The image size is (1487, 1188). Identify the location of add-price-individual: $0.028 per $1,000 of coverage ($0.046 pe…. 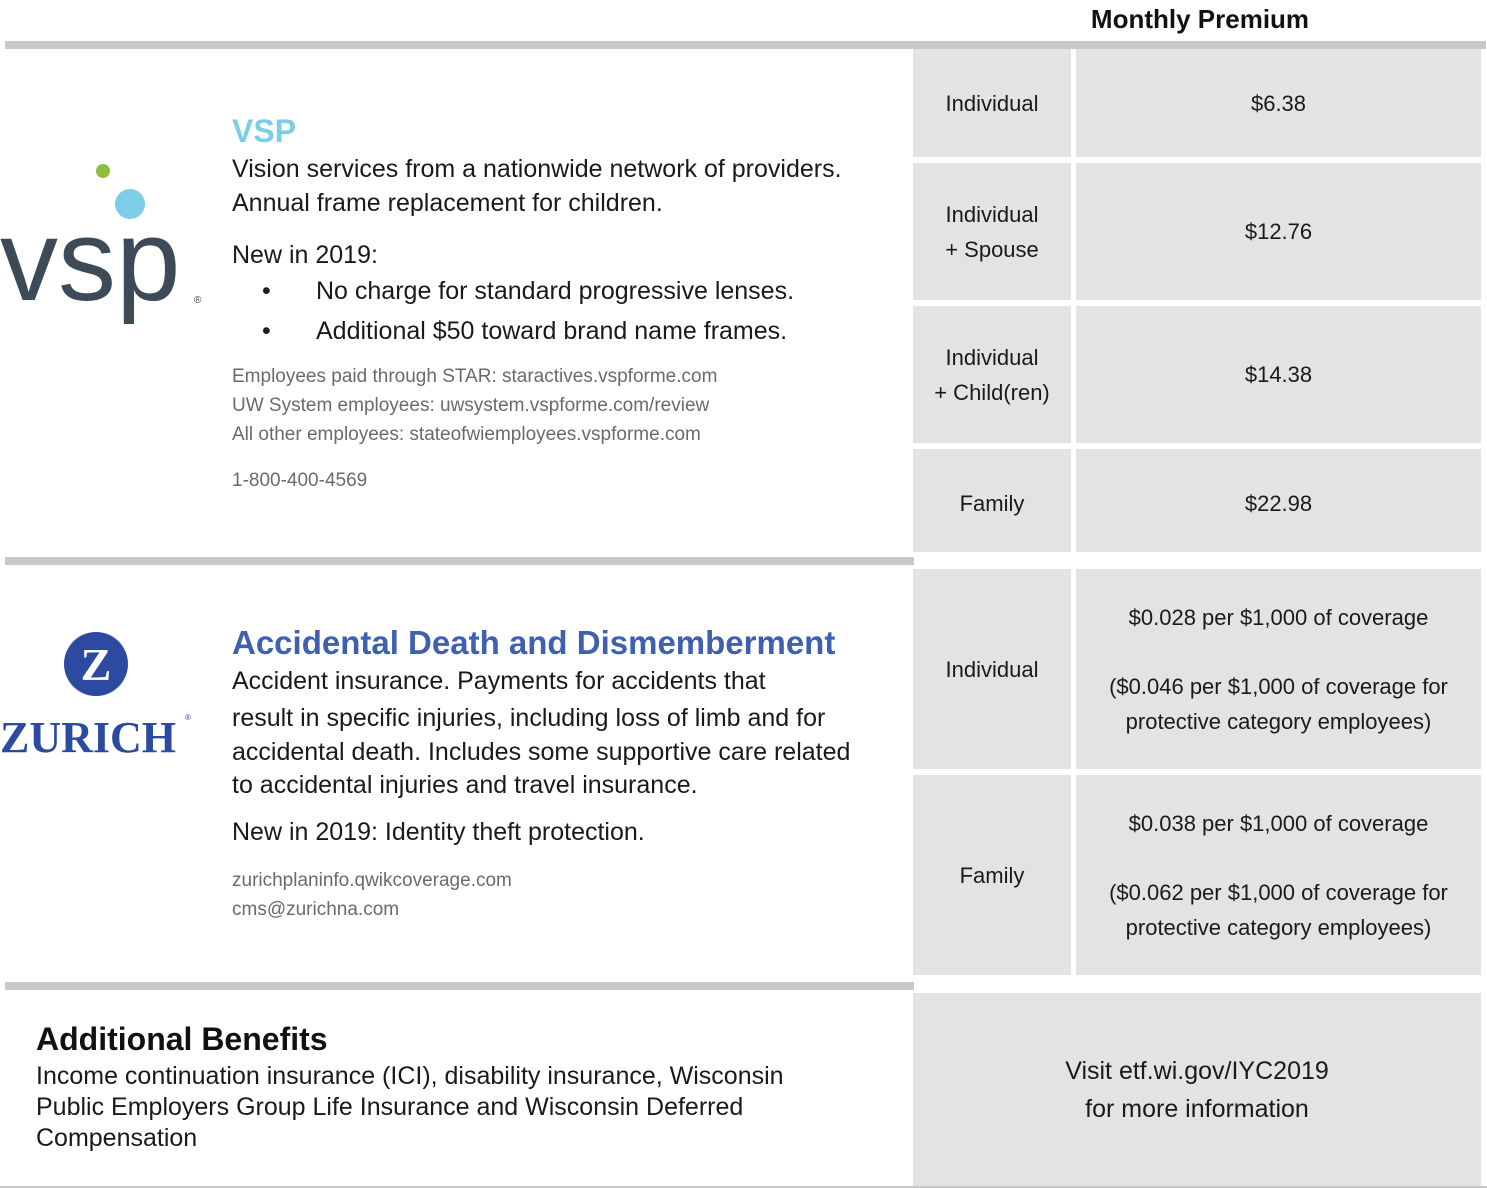
(1278, 669).